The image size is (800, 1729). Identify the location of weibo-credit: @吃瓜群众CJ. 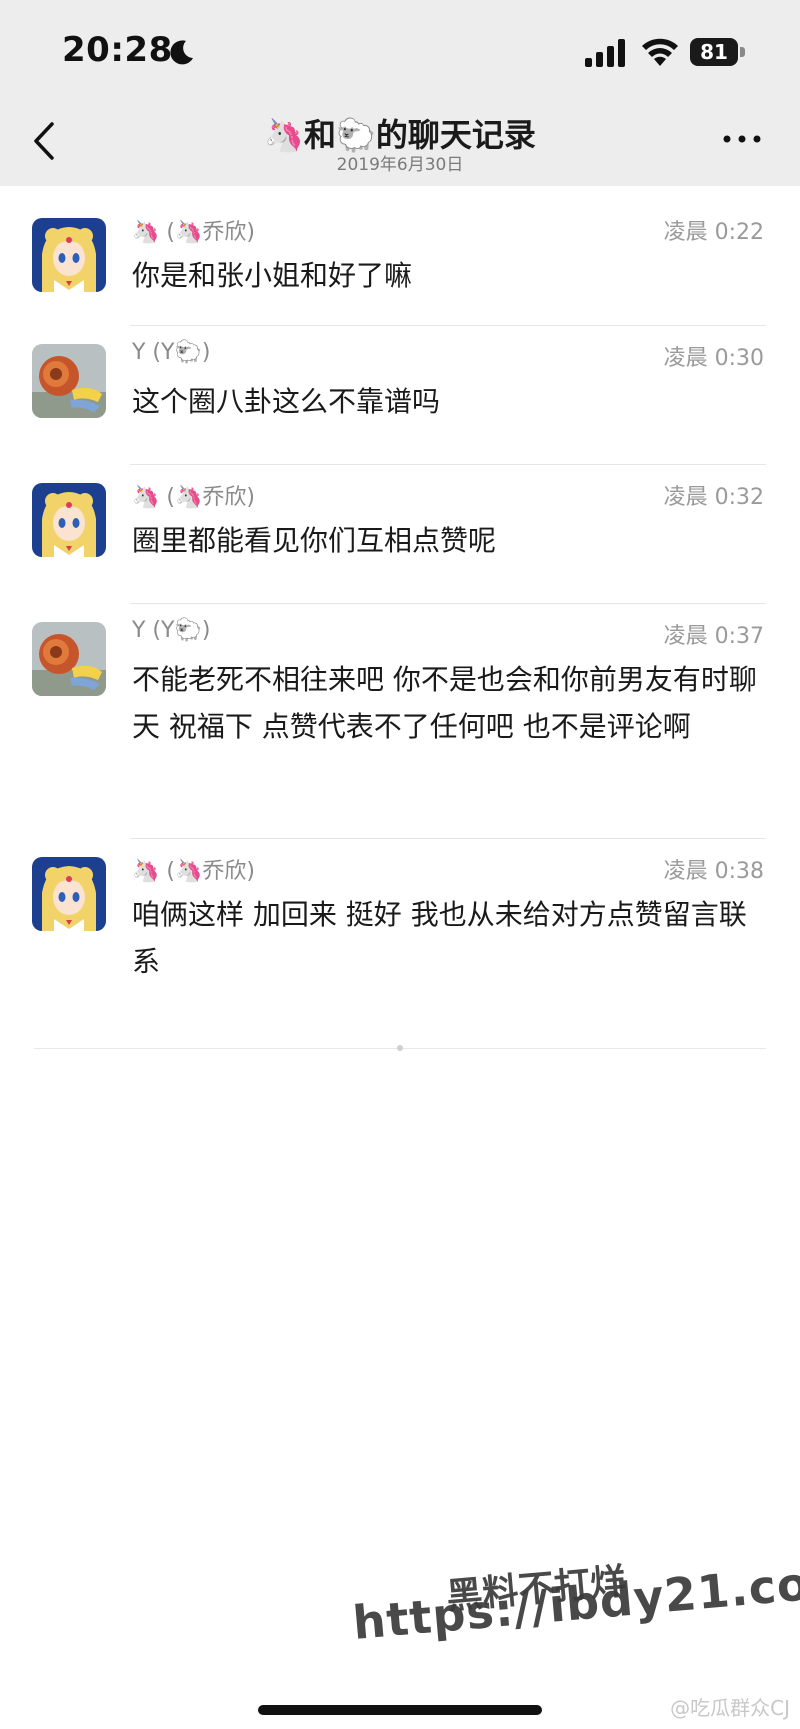
(730, 1708).